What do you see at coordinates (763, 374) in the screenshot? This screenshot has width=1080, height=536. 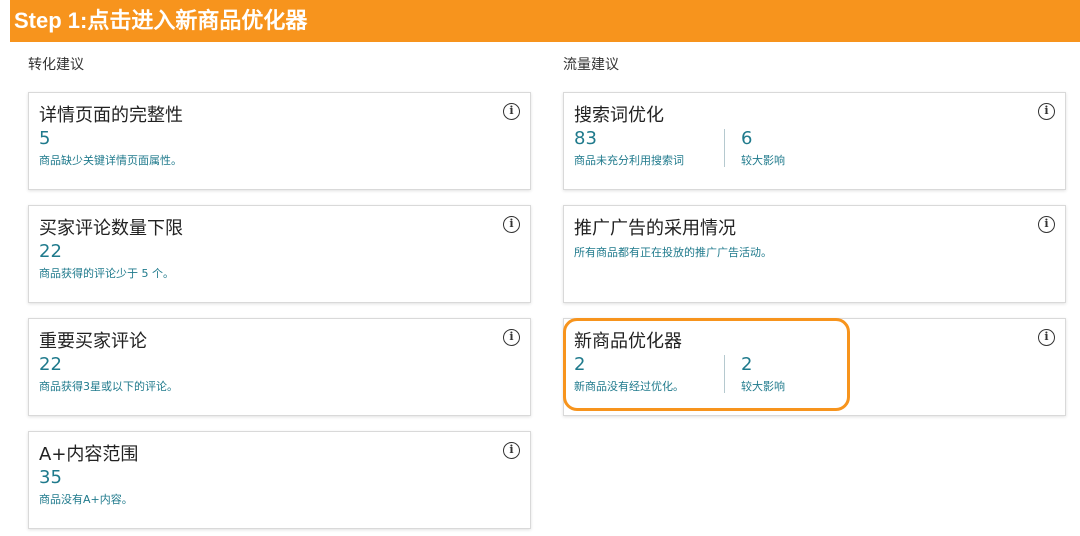 I see `metric-impact: 2 较大影响` at bounding box center [763, 374].